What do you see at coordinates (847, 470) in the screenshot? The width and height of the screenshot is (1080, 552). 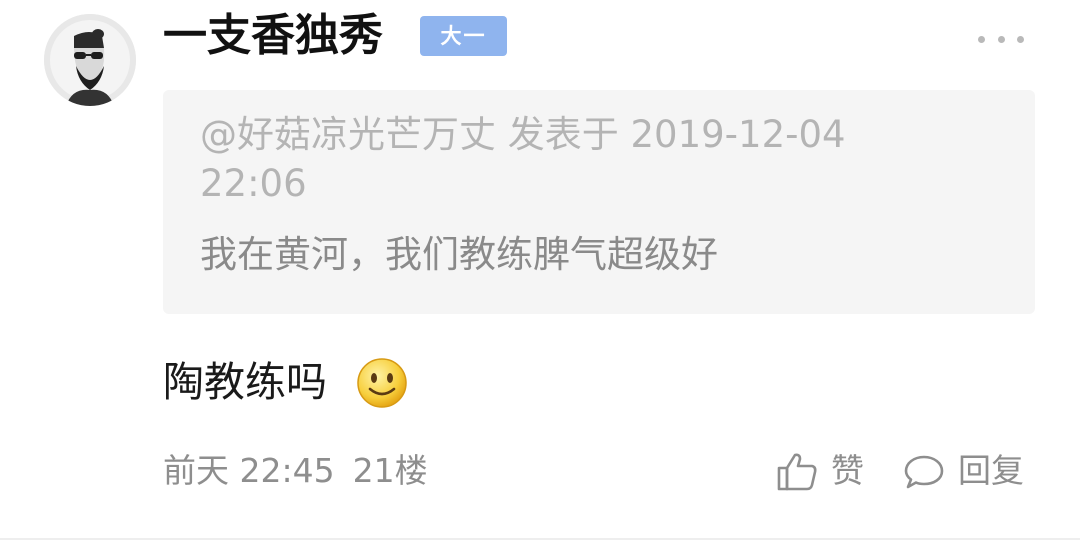 I see `like-label: 赞` at bounding box center [847, 470].